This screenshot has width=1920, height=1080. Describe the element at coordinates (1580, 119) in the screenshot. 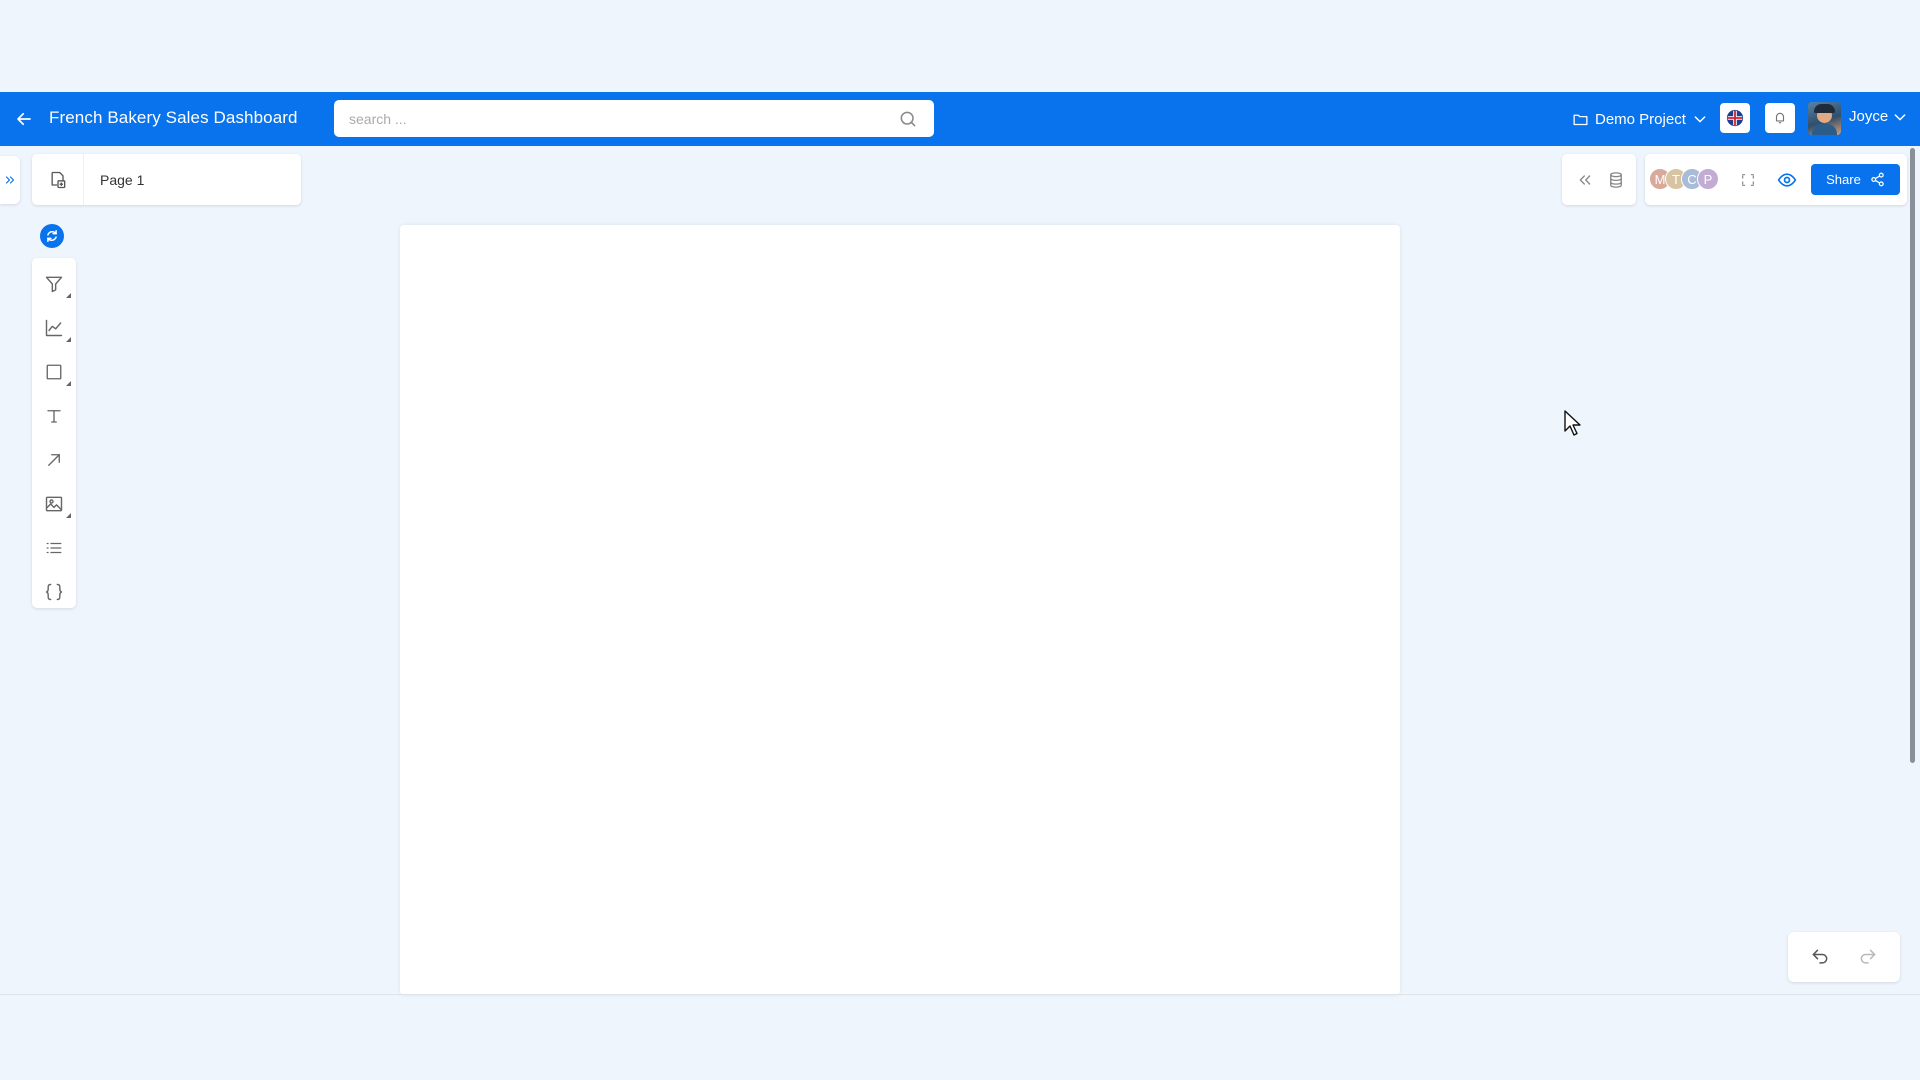

I see `folder-icon` at that location.